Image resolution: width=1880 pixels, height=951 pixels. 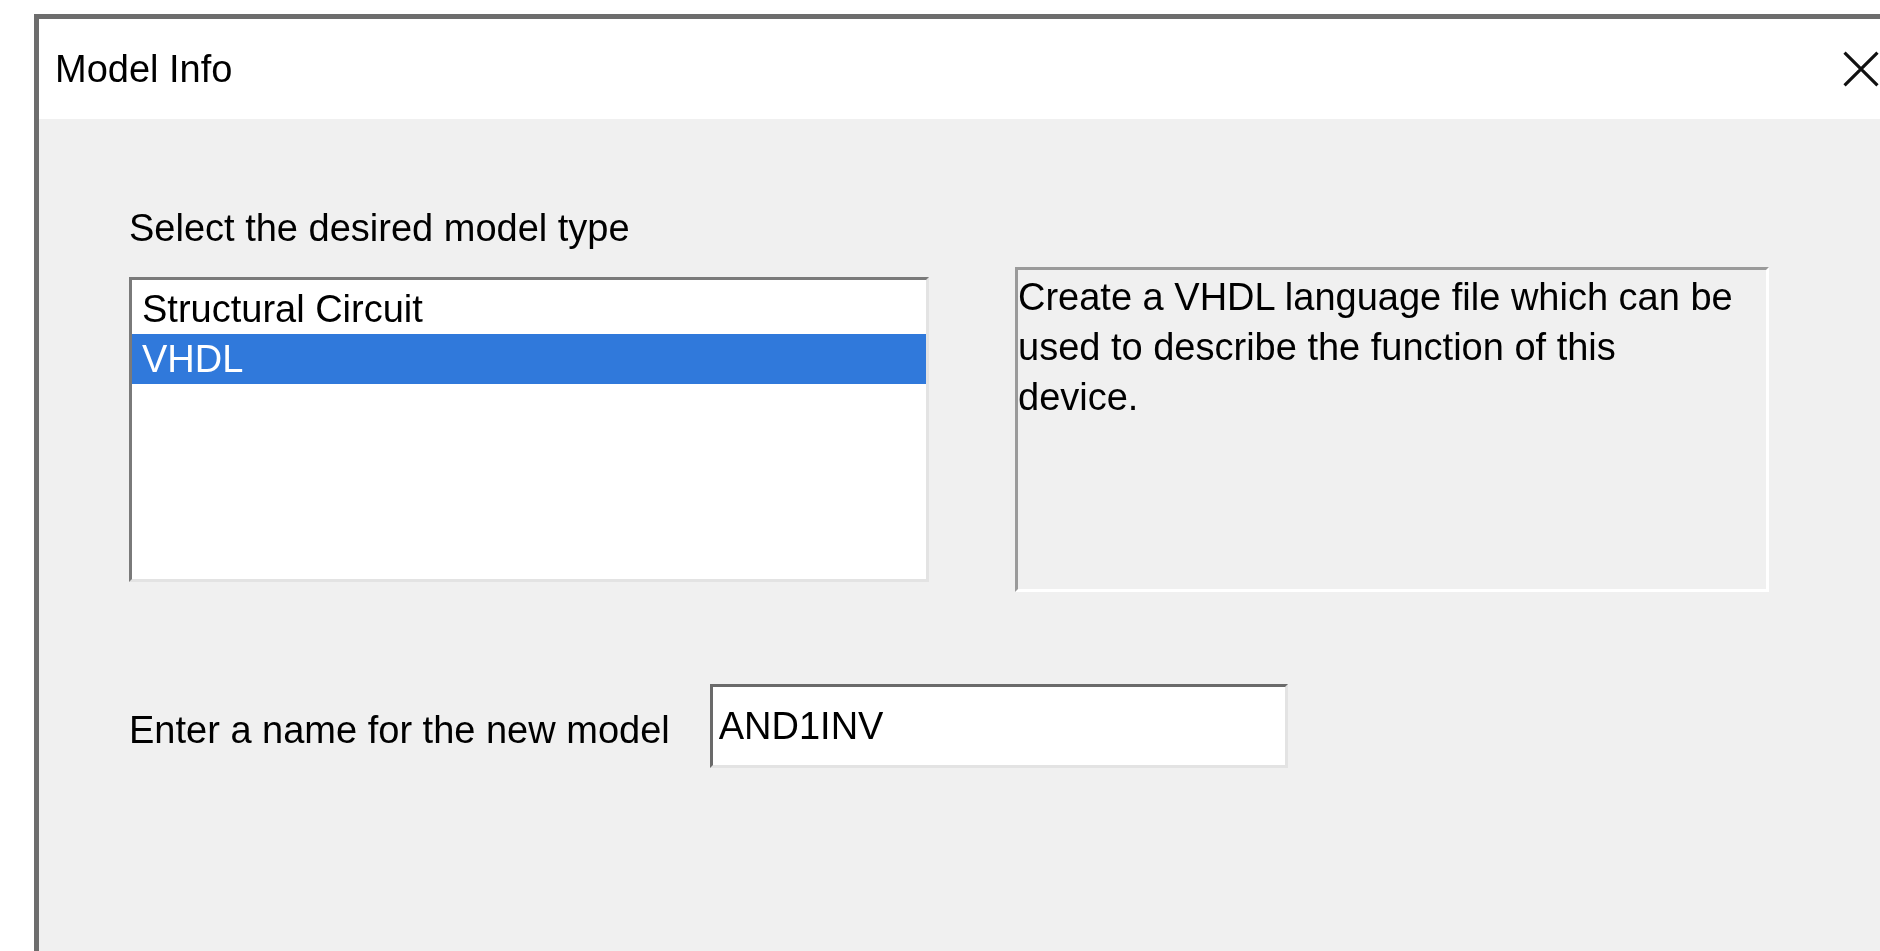 What do you see at coordinates (1861, 69) in the screenshot?
I see `close-icon` at bounding box center [1861, 69].